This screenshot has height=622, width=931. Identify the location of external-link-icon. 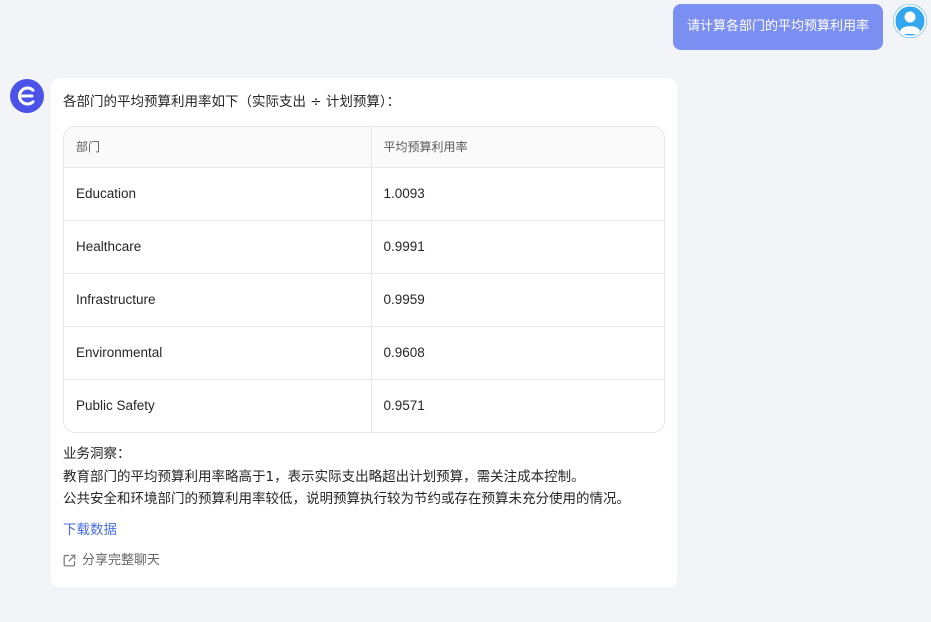
(69, 560).